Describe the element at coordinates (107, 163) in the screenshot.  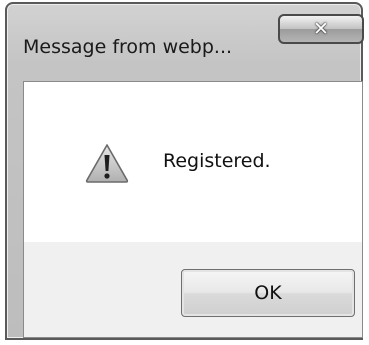
I see `warning-icon` at that location.